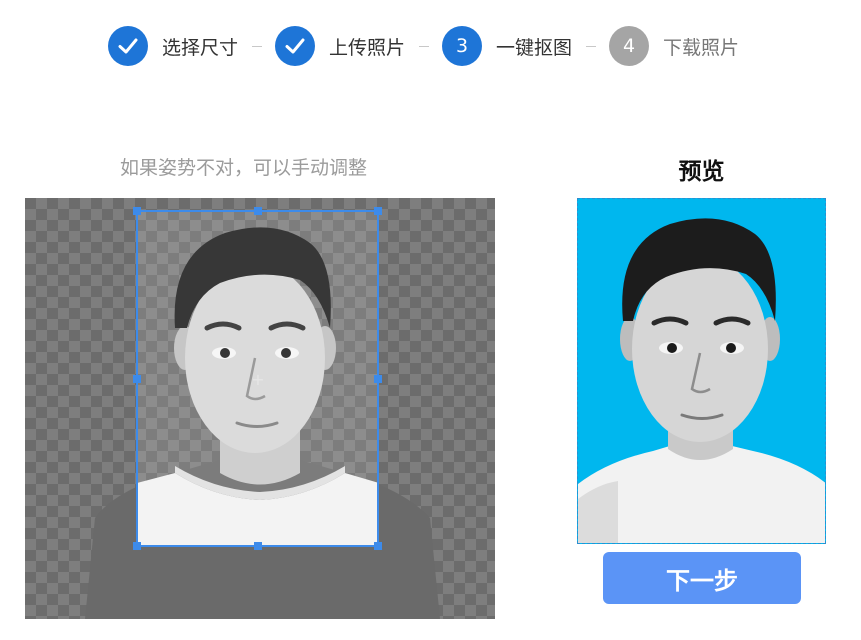  I want to click on adjust-hint: 如果姿势不对，可以手动调整, so click(244, 168).